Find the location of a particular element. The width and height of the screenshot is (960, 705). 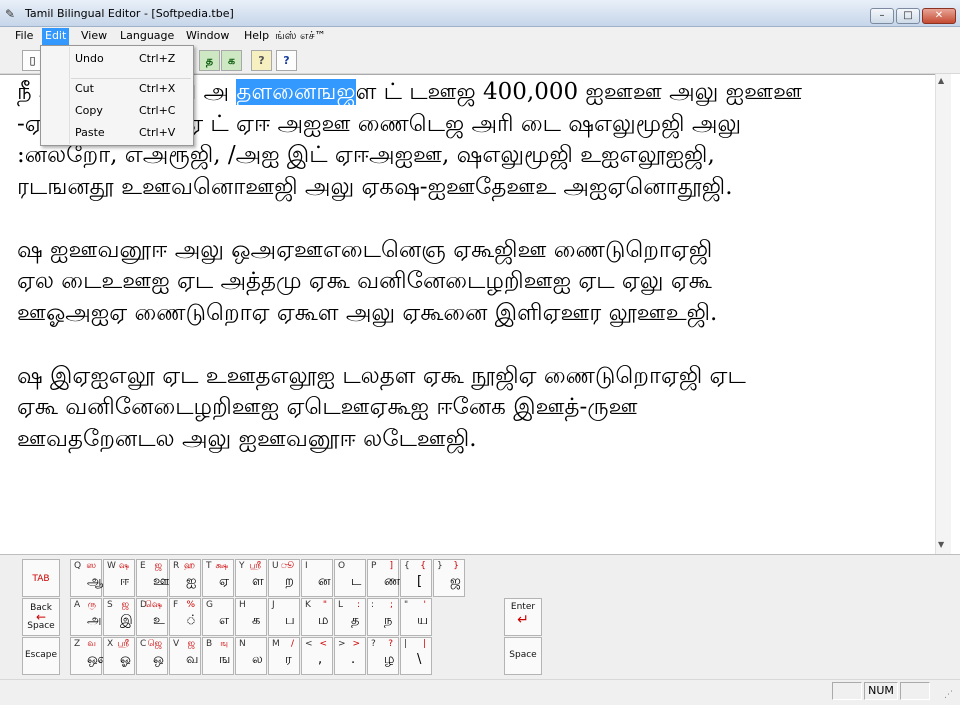

escape-key: Escape is located at coordinates (41, 656).